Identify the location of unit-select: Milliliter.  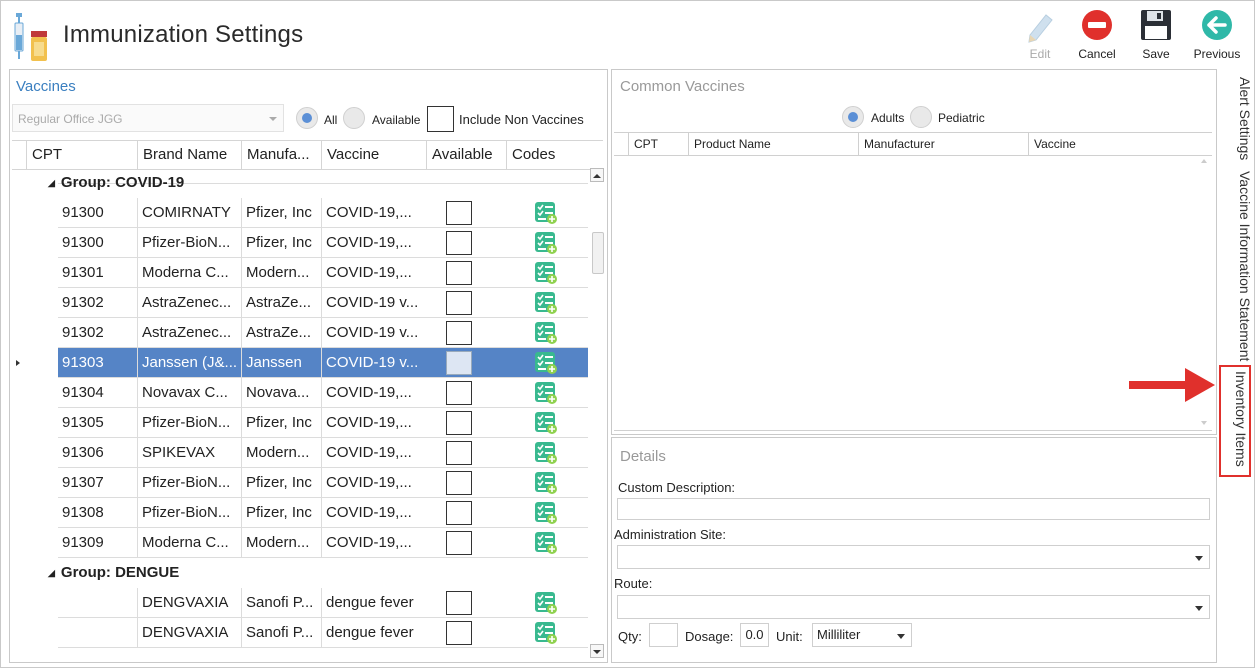
(862, 635).